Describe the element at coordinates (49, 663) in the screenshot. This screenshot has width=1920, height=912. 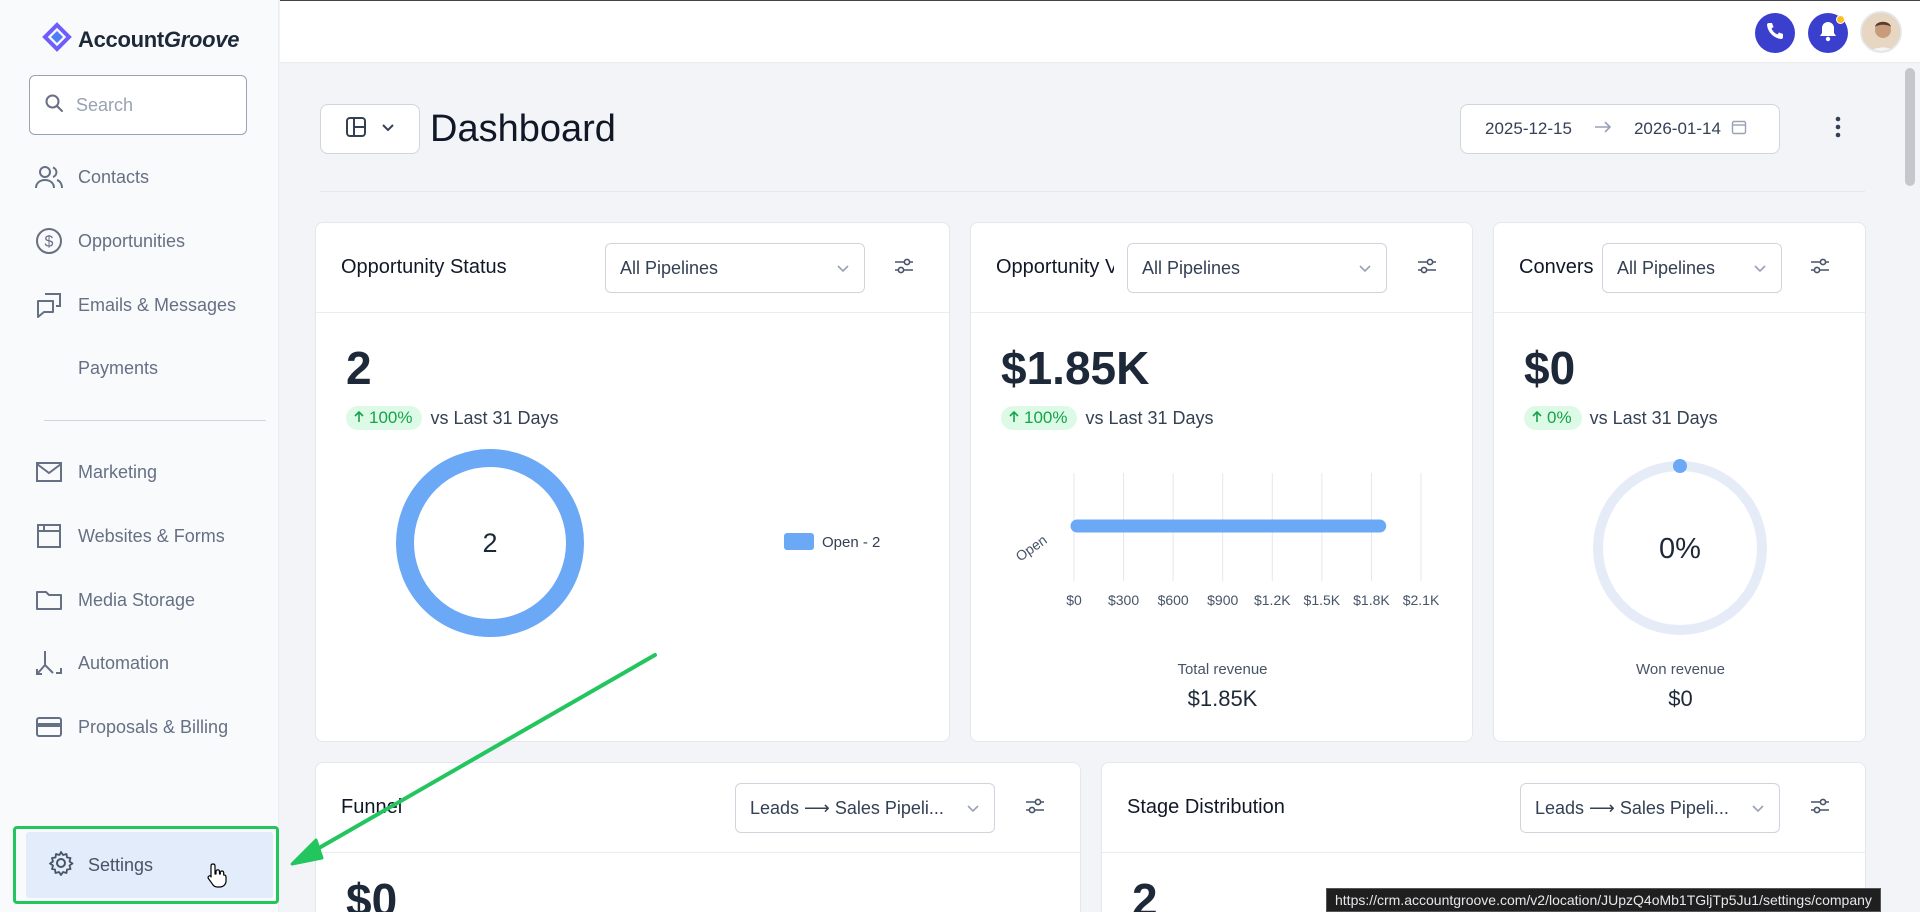
I see `automation-icon` at that location.